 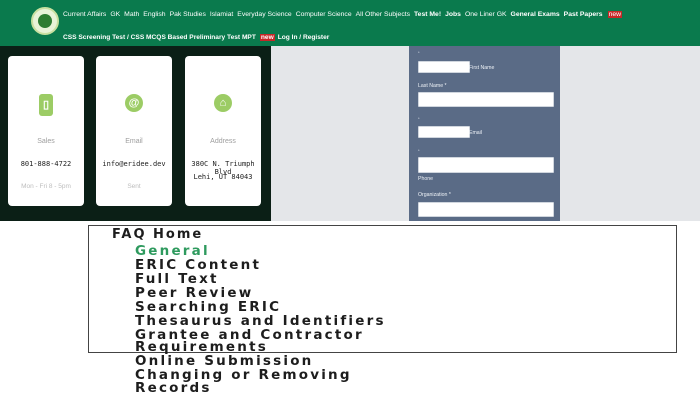 What do you see at coordinates (427, 14) in the screenshot?
I see `nav-item-test-me: Test Me!` at bounding box center [427, 14].